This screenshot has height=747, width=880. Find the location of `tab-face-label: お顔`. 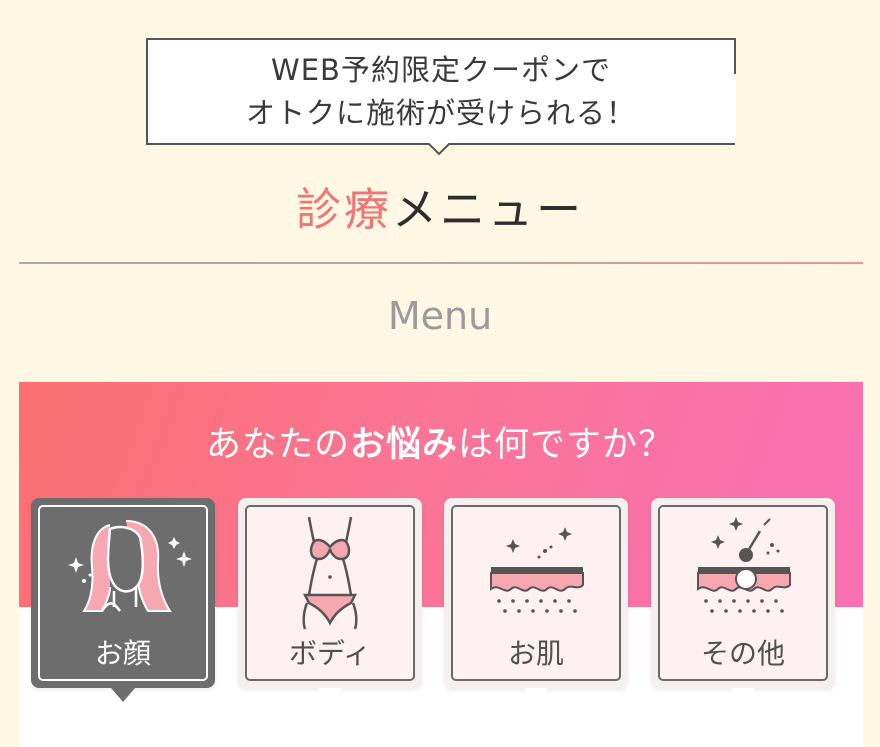

tab-face-label: お顔 is located at coordinates (122, 653).